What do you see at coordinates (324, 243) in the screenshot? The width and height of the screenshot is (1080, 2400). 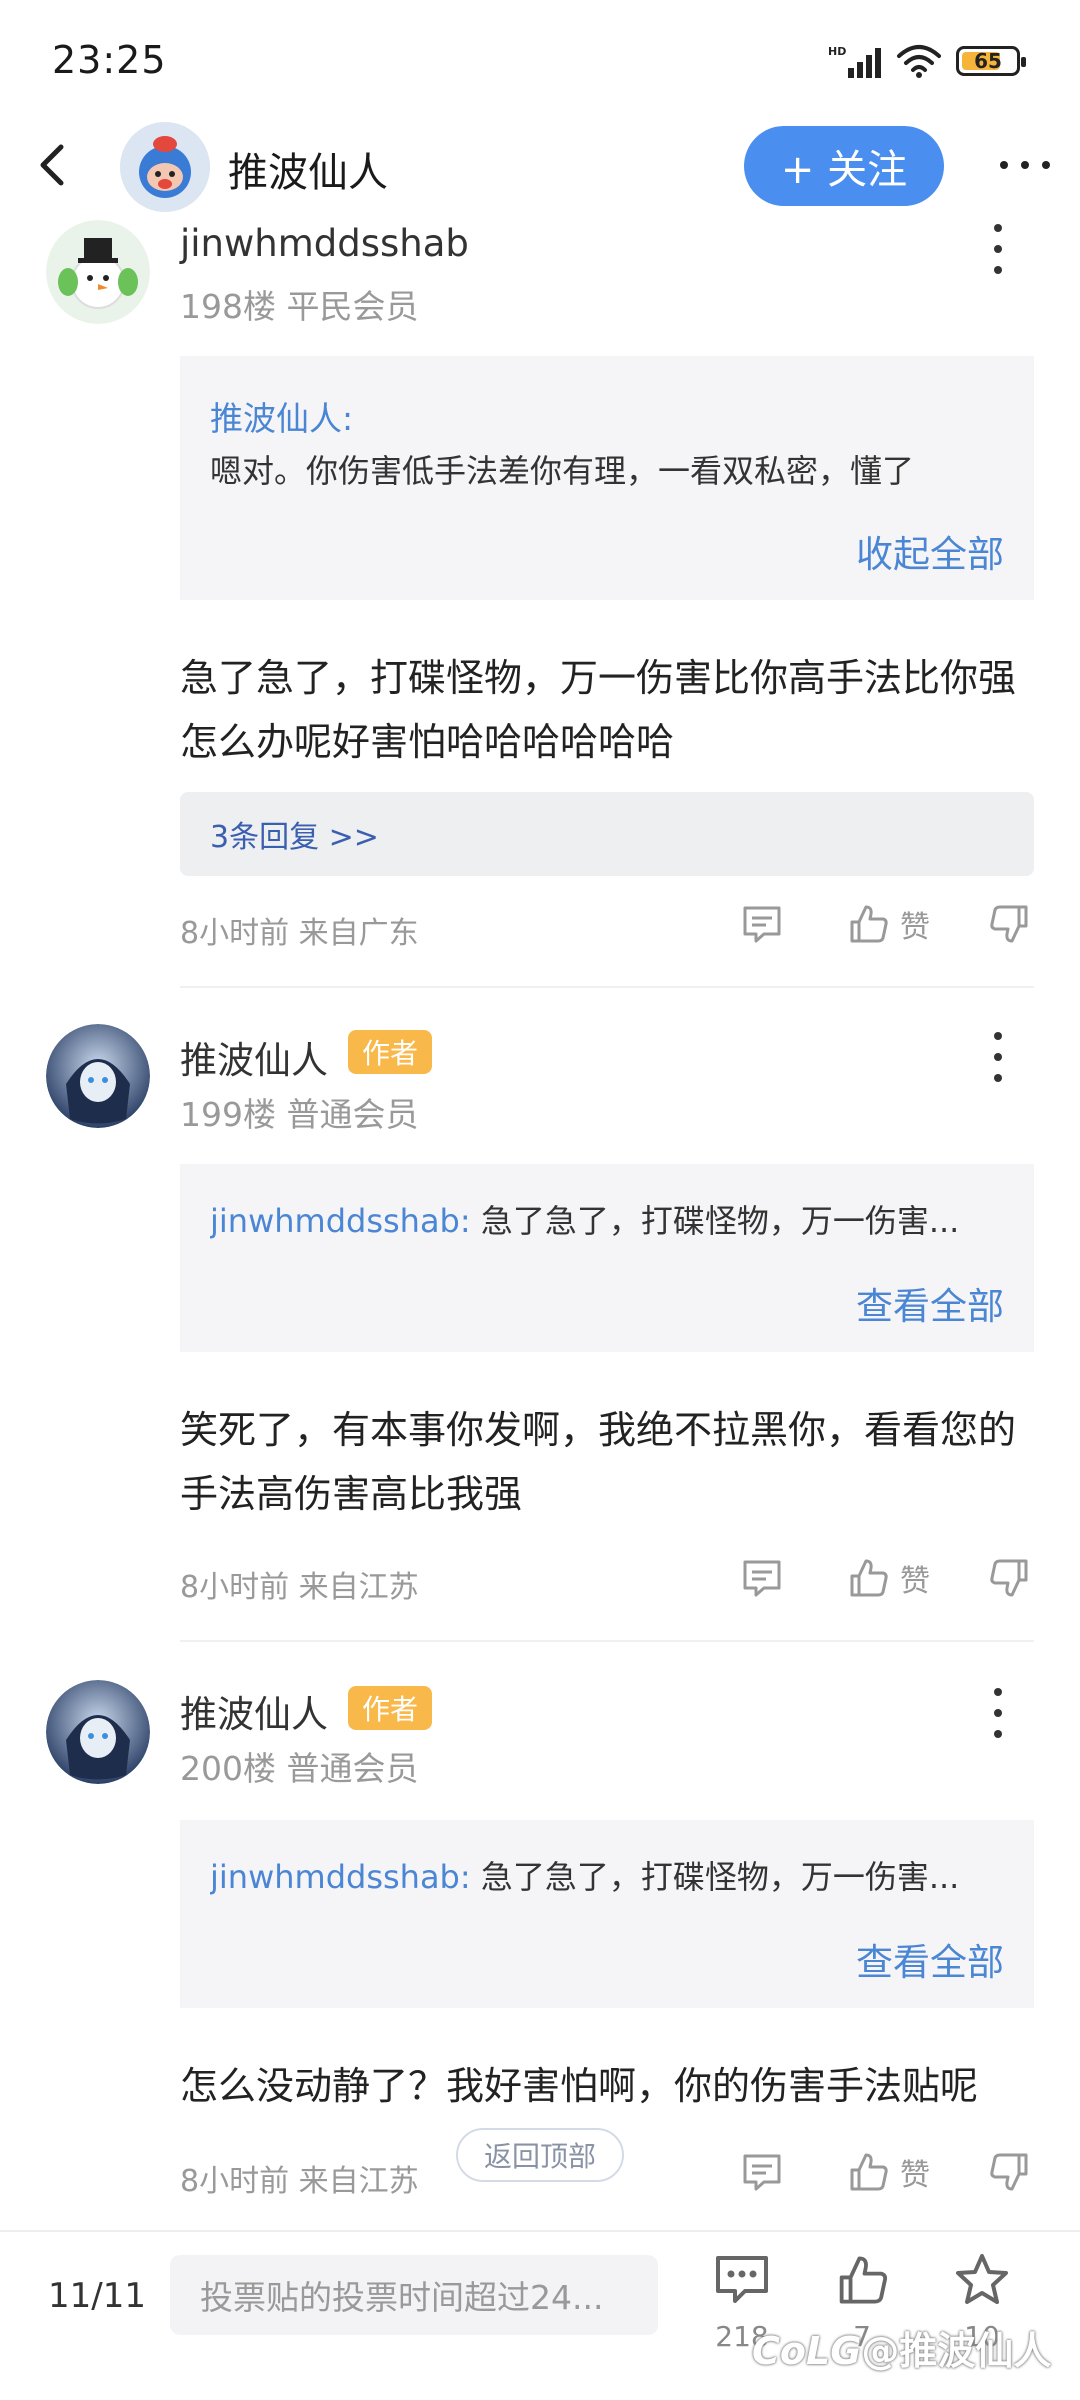 I see `username: jinwhmddsshab` at bounding box center [324, 243].